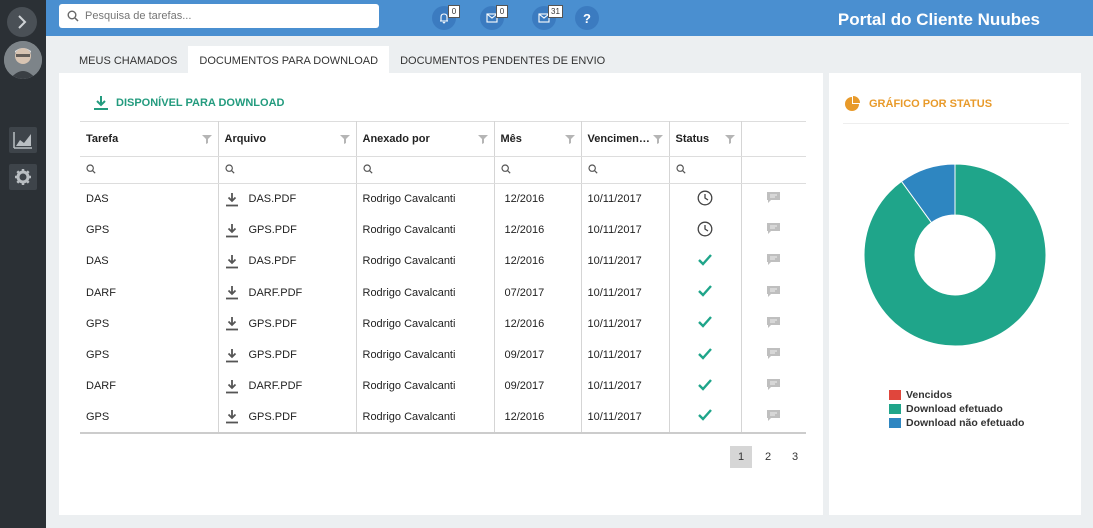 The height and width of the screenshot is (528, 1093). I want to click on left-sidebar, so click(23, 264).